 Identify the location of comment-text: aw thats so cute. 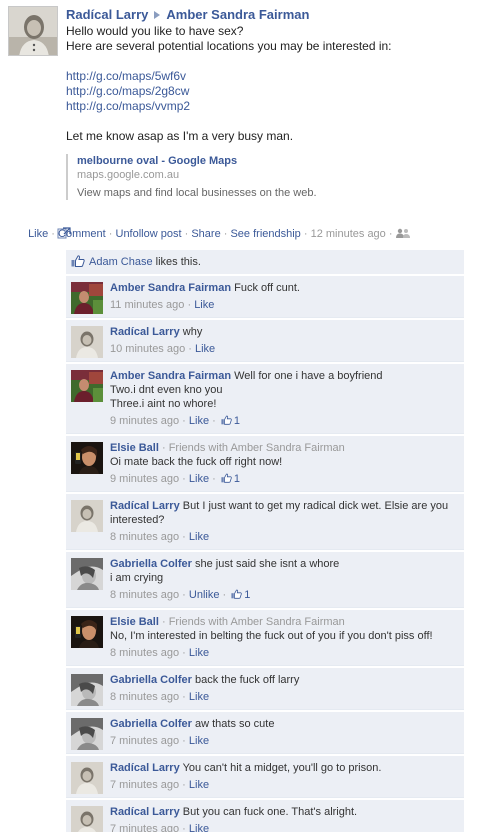
(234, 724).